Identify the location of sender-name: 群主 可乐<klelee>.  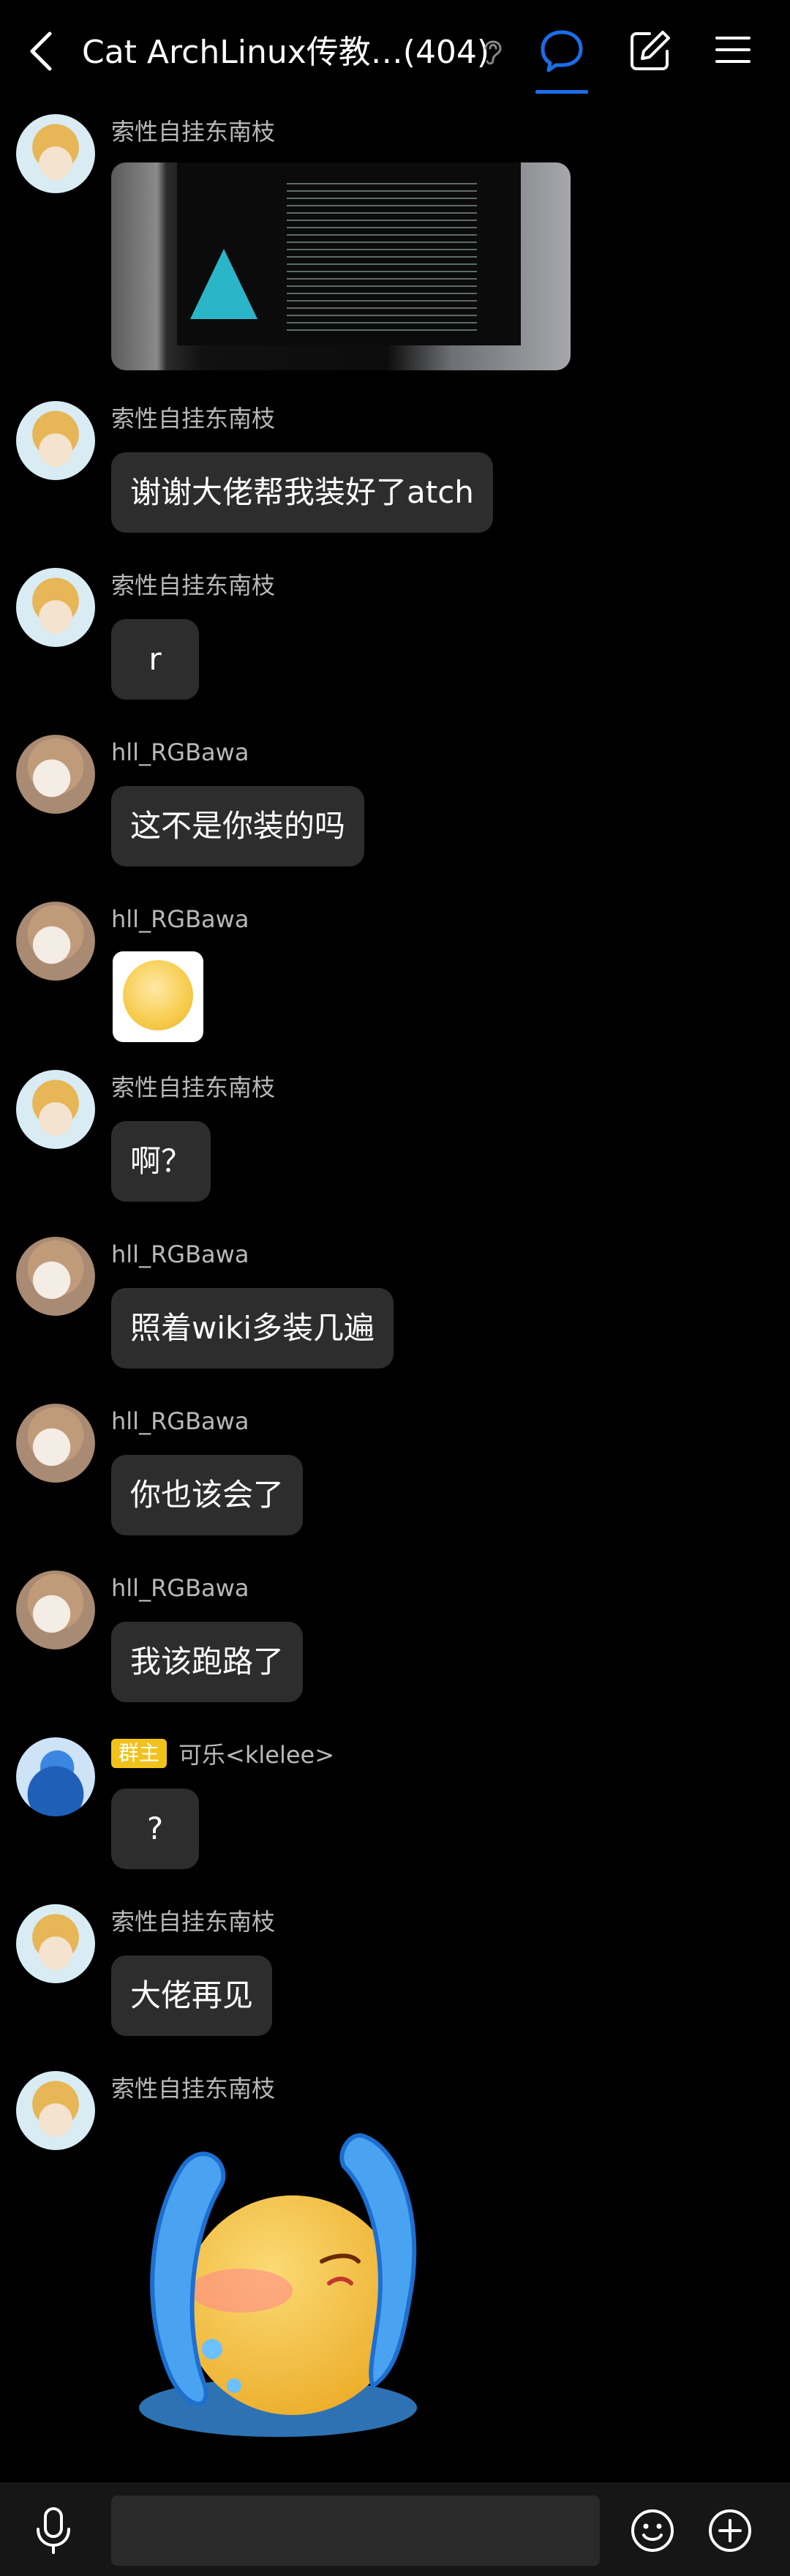
(223, 1755).